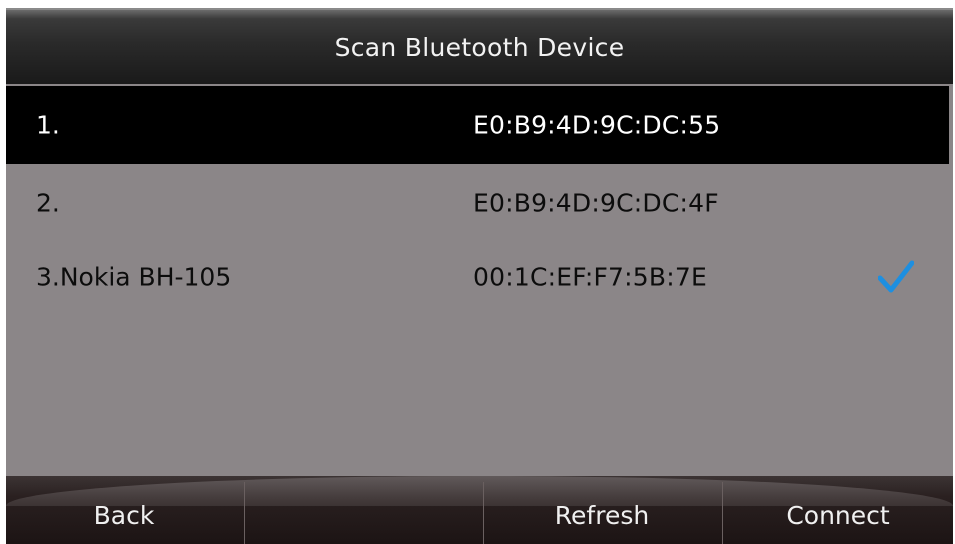  Describe the element at coordinates (590, 277) in the screenshot. I see `device-address: 00:1C:EF:F7:5B:7E` at that location.